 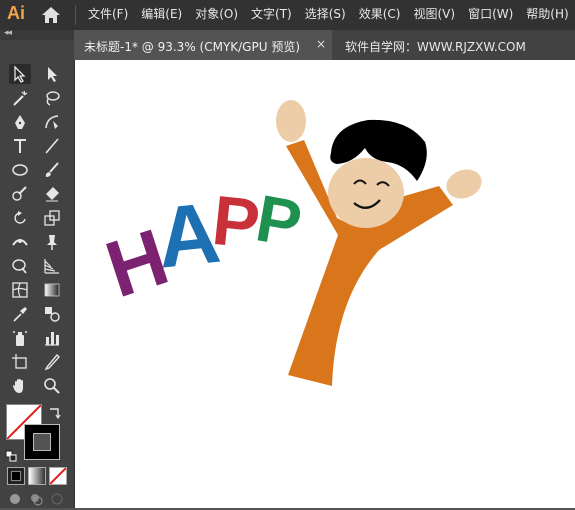 I want to click on app-logo: Ai, so click(x=16, y=13).